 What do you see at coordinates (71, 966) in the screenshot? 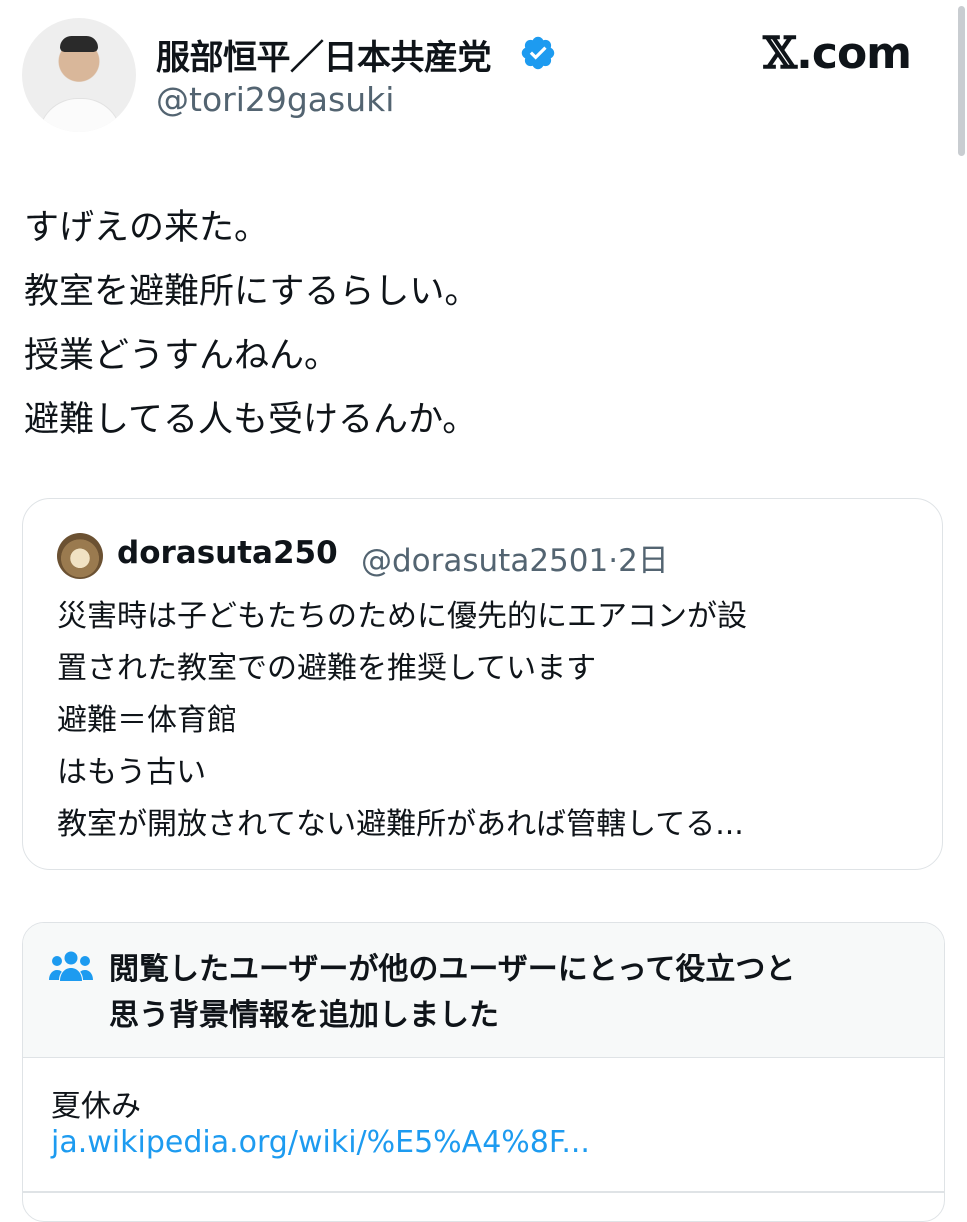
I see `people-icon` at bounding box center [71, 966].